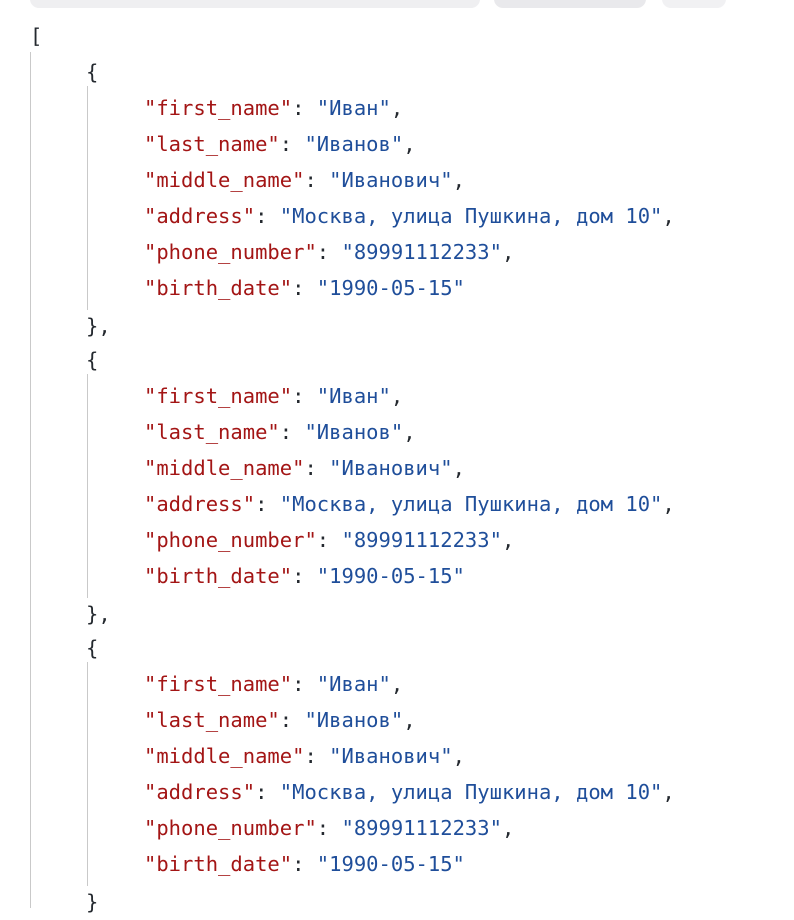 The height and width of the screenshot is (920, 794). I want to click on object-close-brace: }, so click(92, 902).